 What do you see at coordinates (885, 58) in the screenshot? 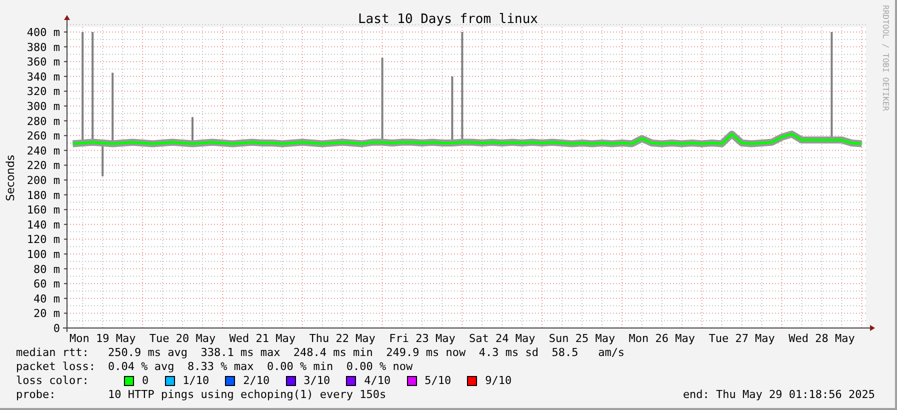
I see `credit-text: RRDTOOL / TOBI OETIKER` at bounding box center [885, 58].